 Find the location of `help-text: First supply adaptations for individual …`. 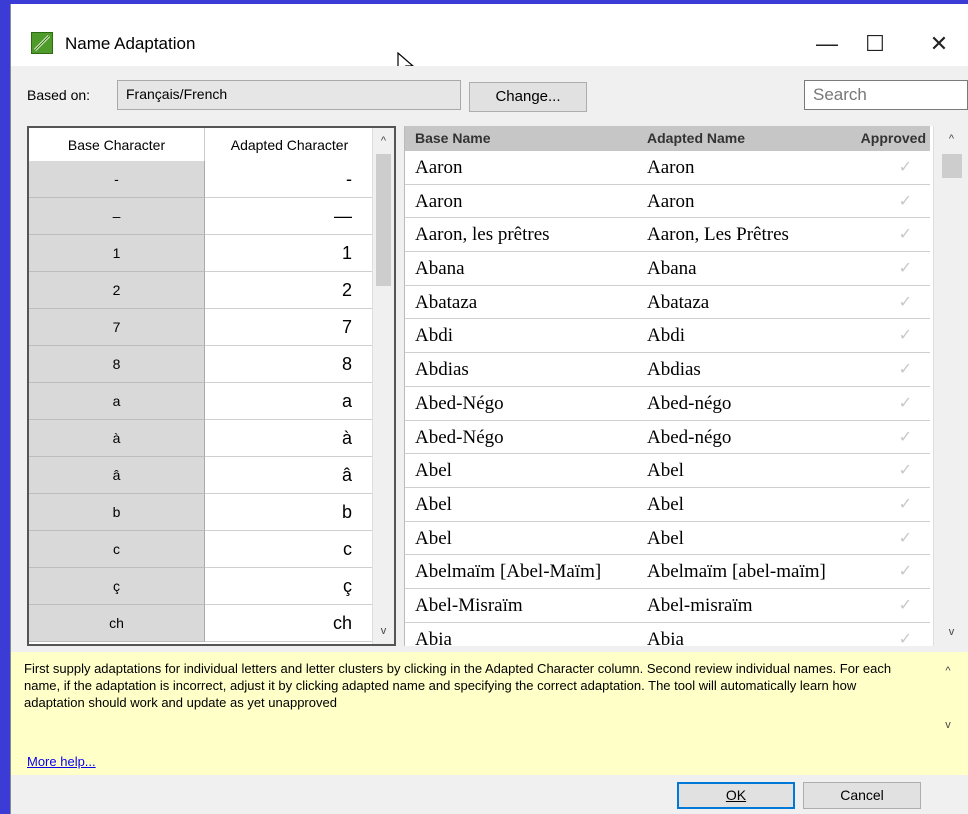

help-text: First supply adaptations for individual … is located at coordinates (458, 685).